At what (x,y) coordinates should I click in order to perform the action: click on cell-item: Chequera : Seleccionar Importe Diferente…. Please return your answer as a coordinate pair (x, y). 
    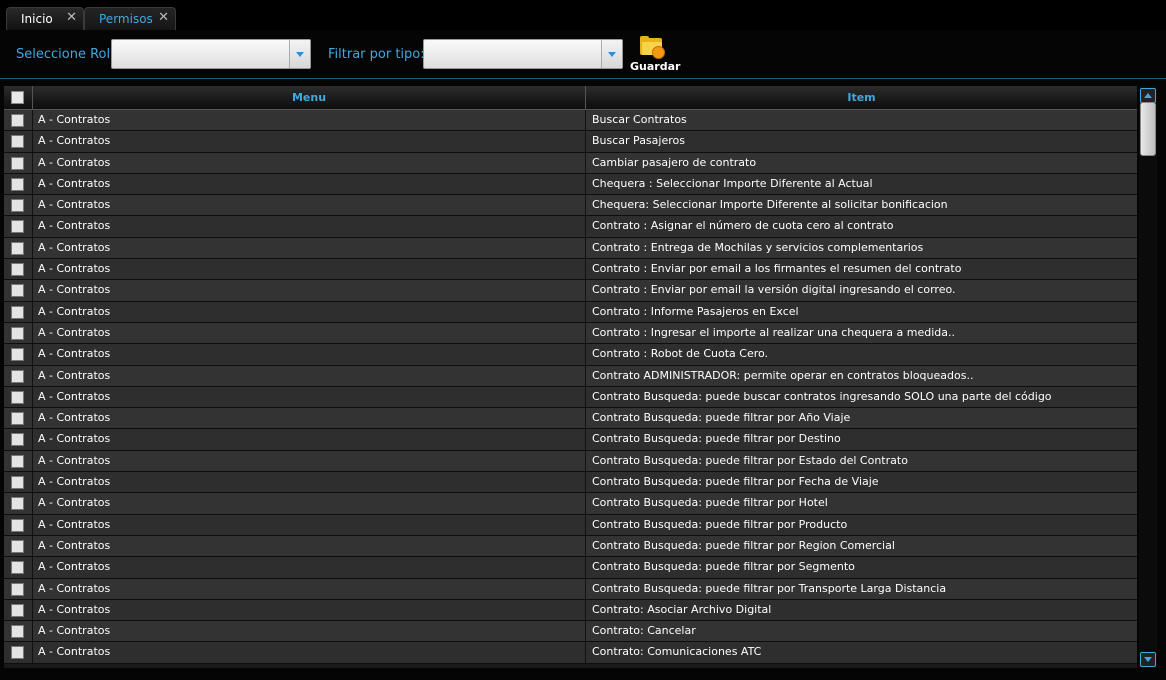
    Looking at the image, I should click on (861, 184).